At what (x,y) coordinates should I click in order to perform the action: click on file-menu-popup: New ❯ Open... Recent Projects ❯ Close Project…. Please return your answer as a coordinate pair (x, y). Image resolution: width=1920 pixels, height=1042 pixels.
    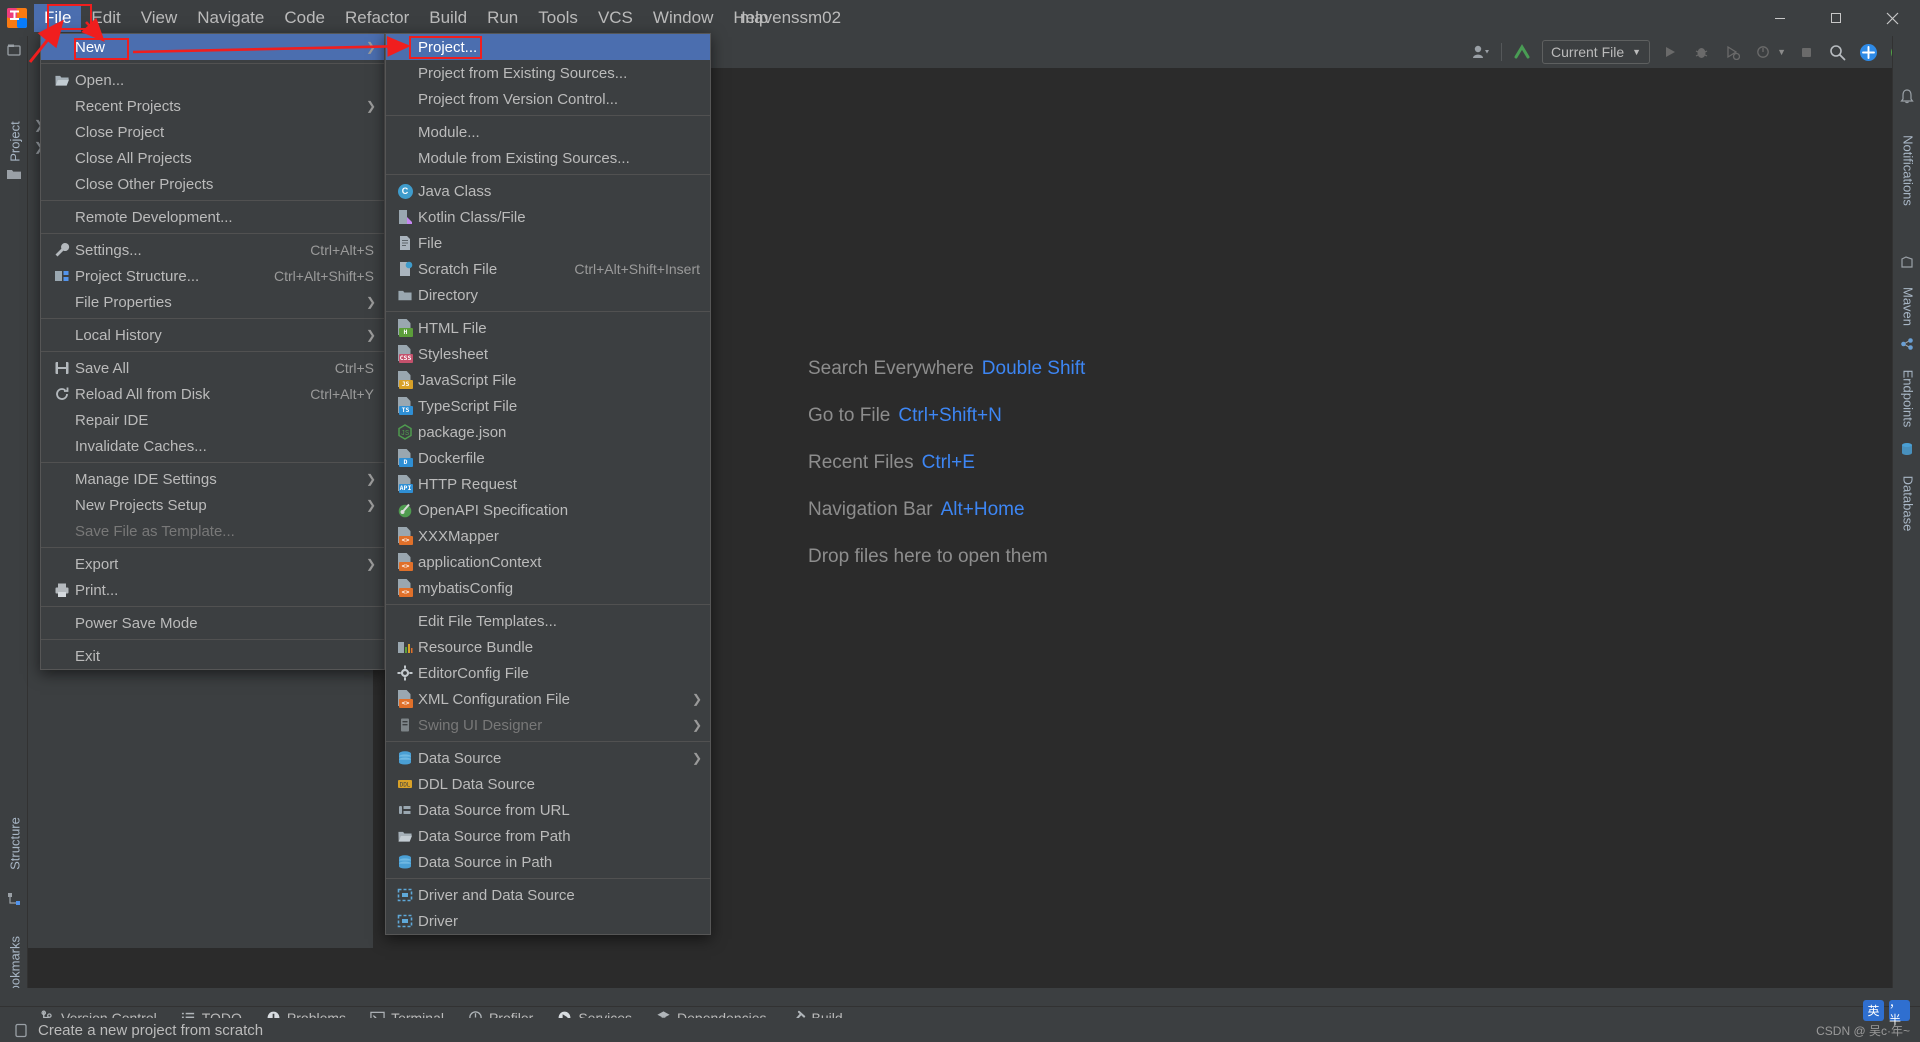
    Looking at the image, I should click on (212, 351).